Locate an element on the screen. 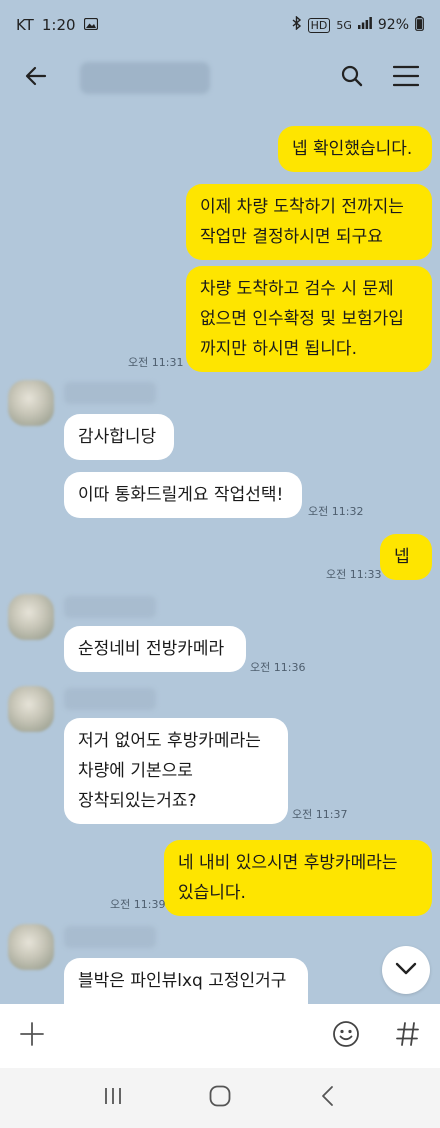 The image size is (440, 1128). clock: 1:20 is located at coordinates (58, 25).